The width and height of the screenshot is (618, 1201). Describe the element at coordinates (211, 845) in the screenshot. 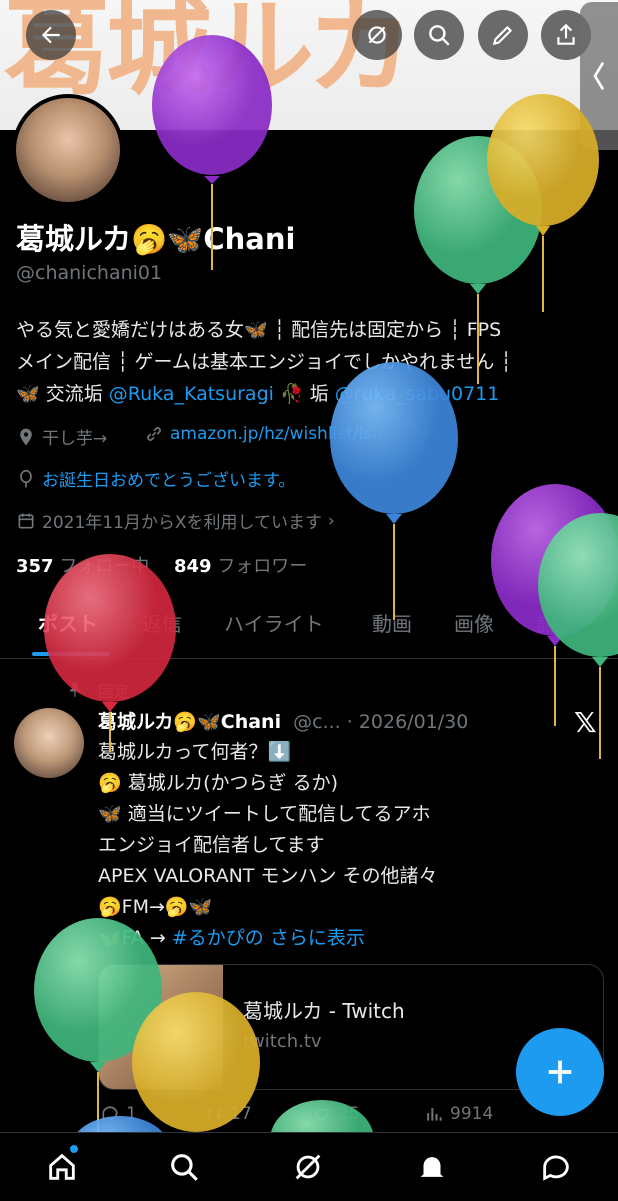

I see `post-line: エンジョイ配信者してます` at that location.